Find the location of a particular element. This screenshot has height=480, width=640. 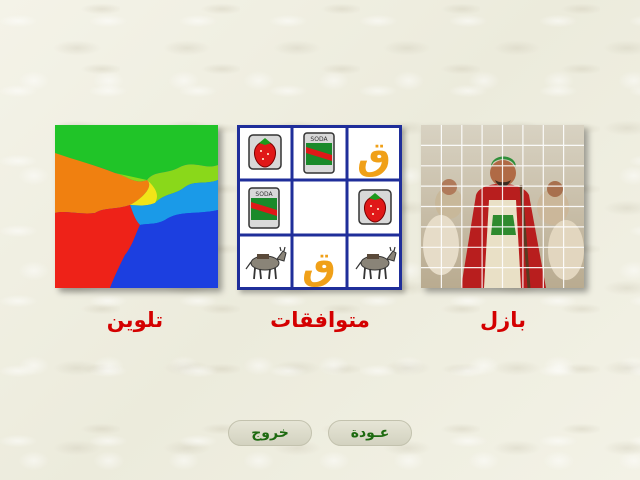

matching-grid: SODA ق SODA ق is located at coordinates (319, 207).